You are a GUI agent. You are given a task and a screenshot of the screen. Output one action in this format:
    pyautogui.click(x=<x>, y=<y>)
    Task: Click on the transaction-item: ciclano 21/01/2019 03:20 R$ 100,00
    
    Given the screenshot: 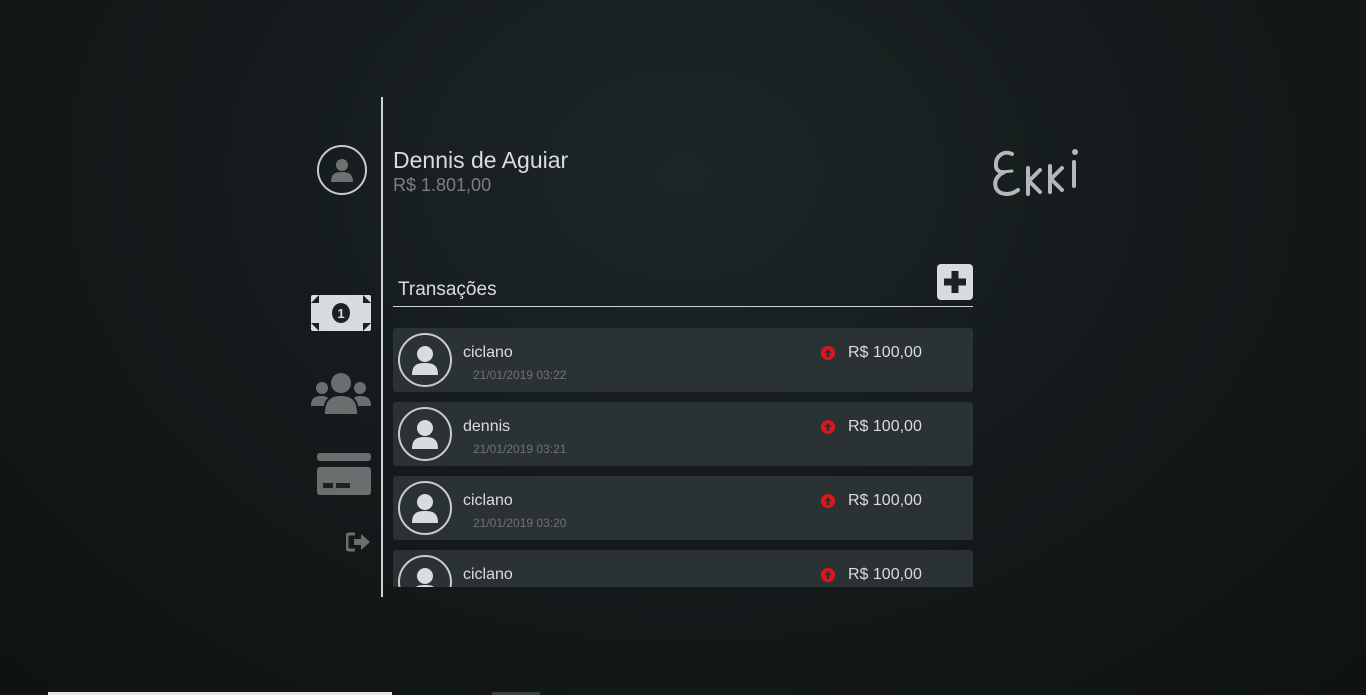 What is the action you would take?
    pyautogui.click(x=683, y=508)
    